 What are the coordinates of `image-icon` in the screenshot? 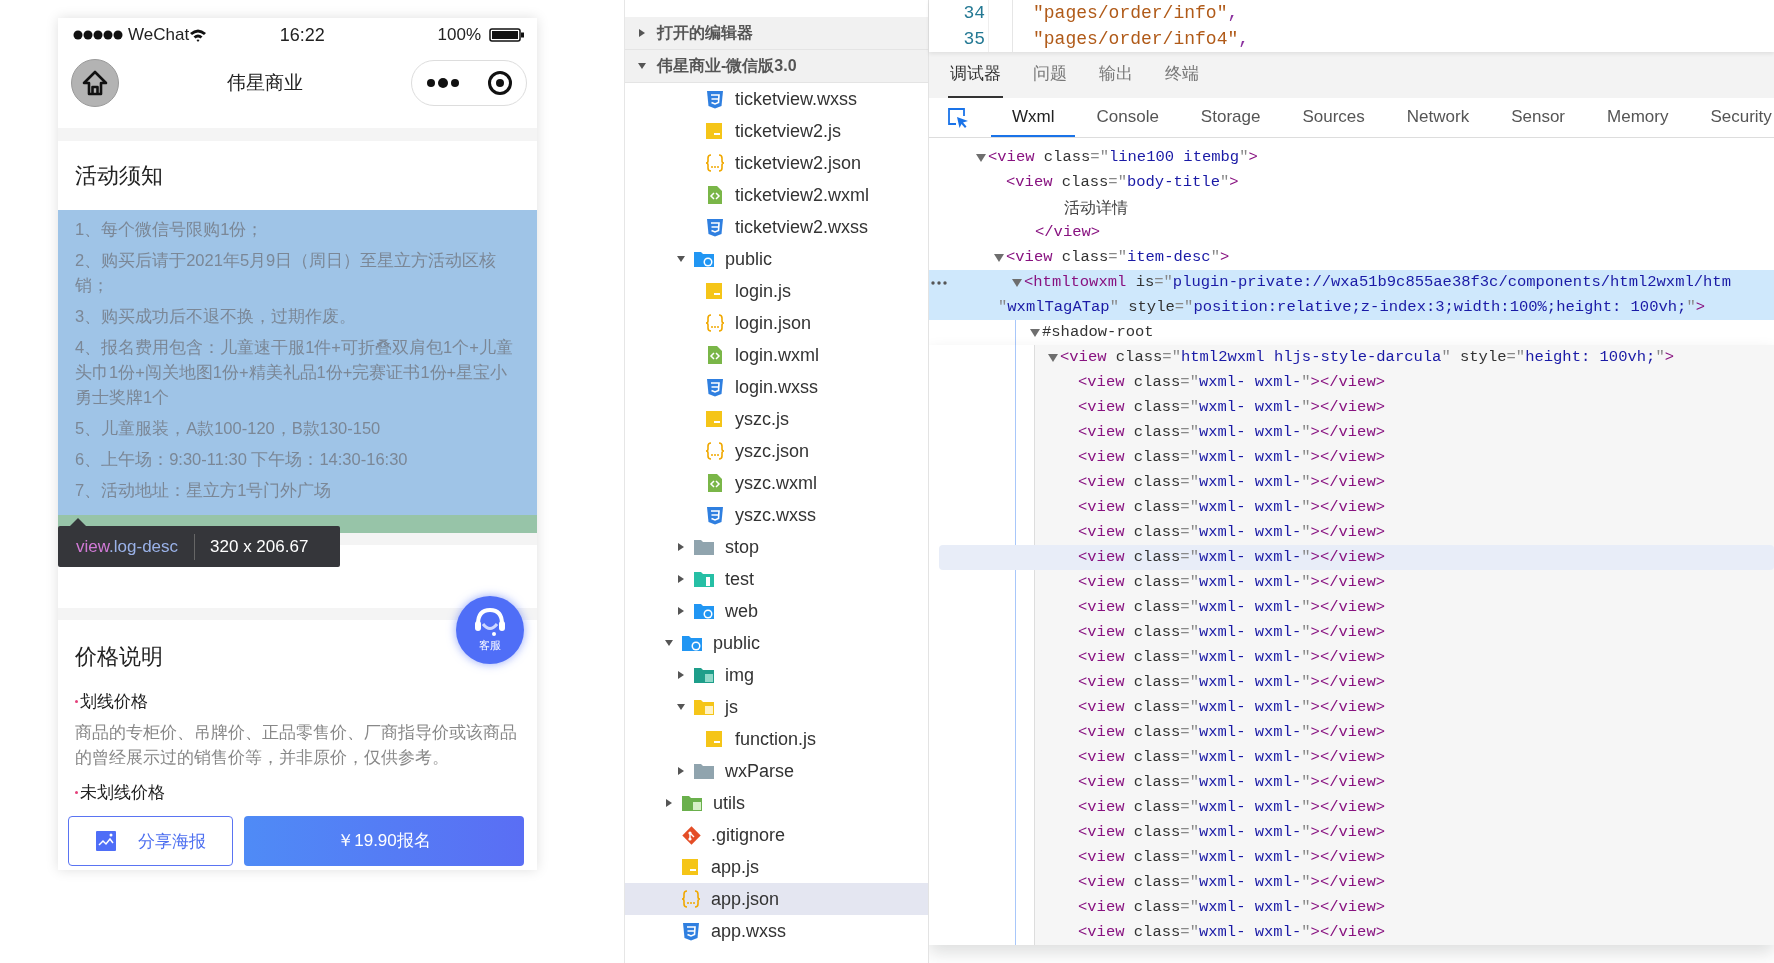 It's located at (105, 841).